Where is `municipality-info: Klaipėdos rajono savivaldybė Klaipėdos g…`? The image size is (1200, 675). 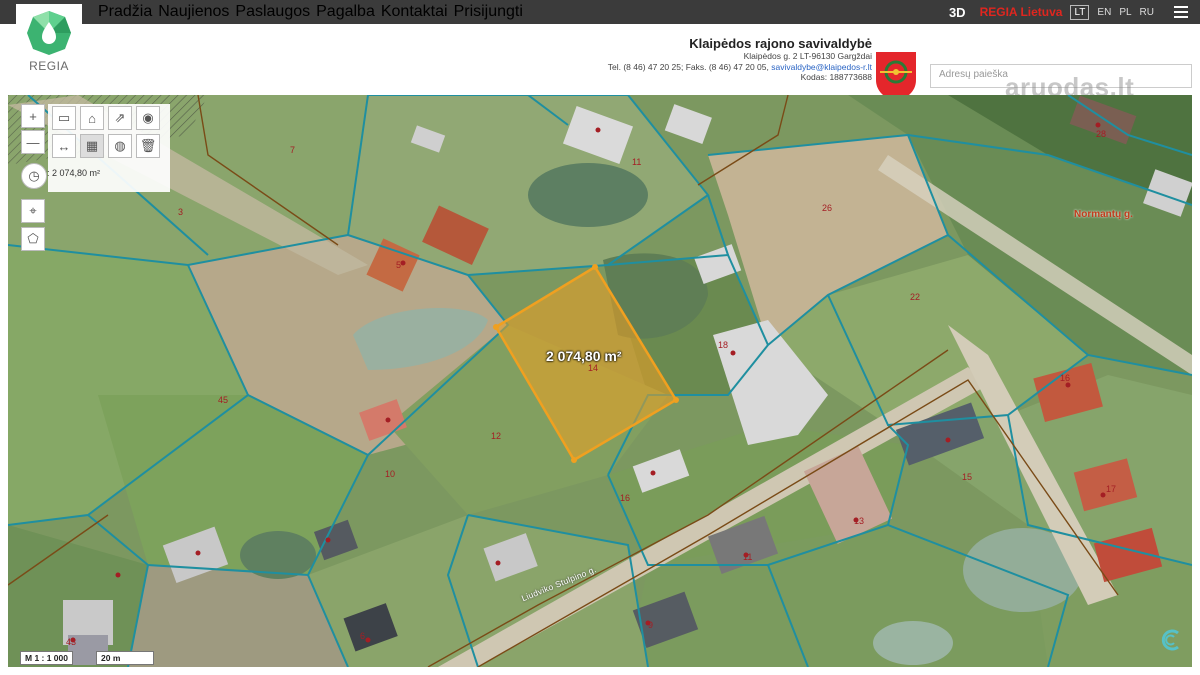
municipality-info: Klaipėdos rajono savivaldybė Klaipėdos g… is located at coordinates (740, 59).